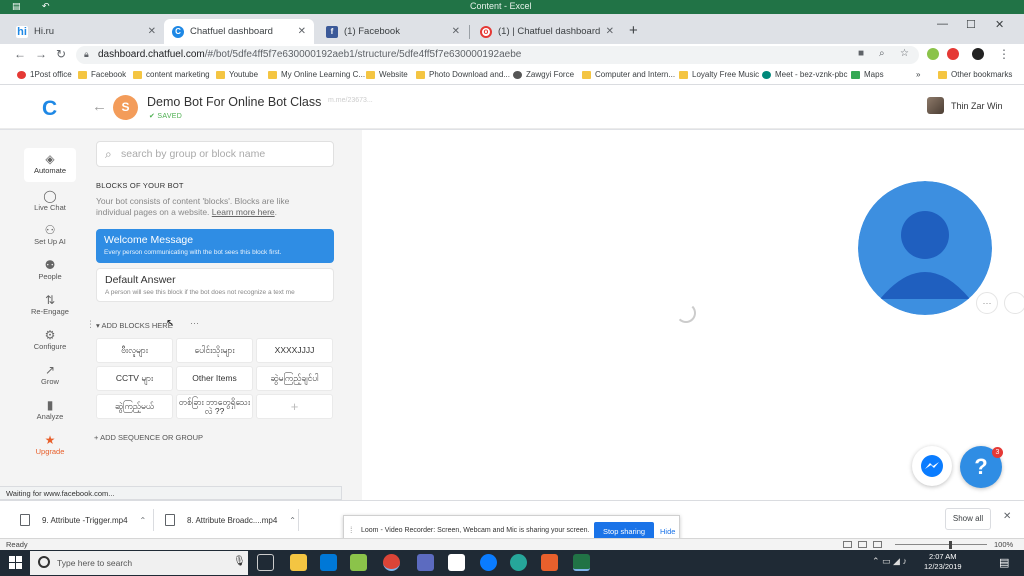 The image size is (1024, 576). What do you see at coordinates (90, 324) in the screenshot?
I see `drag-handle-icon: ⋮` at bounding box center [90, 324].